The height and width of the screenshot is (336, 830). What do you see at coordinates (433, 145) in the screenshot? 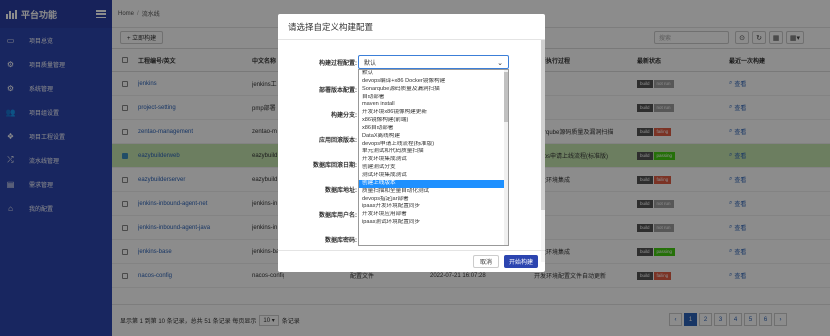
I see `dropdown-option: devops申请上线流程(标准版)` at bounding box center [433, 145].